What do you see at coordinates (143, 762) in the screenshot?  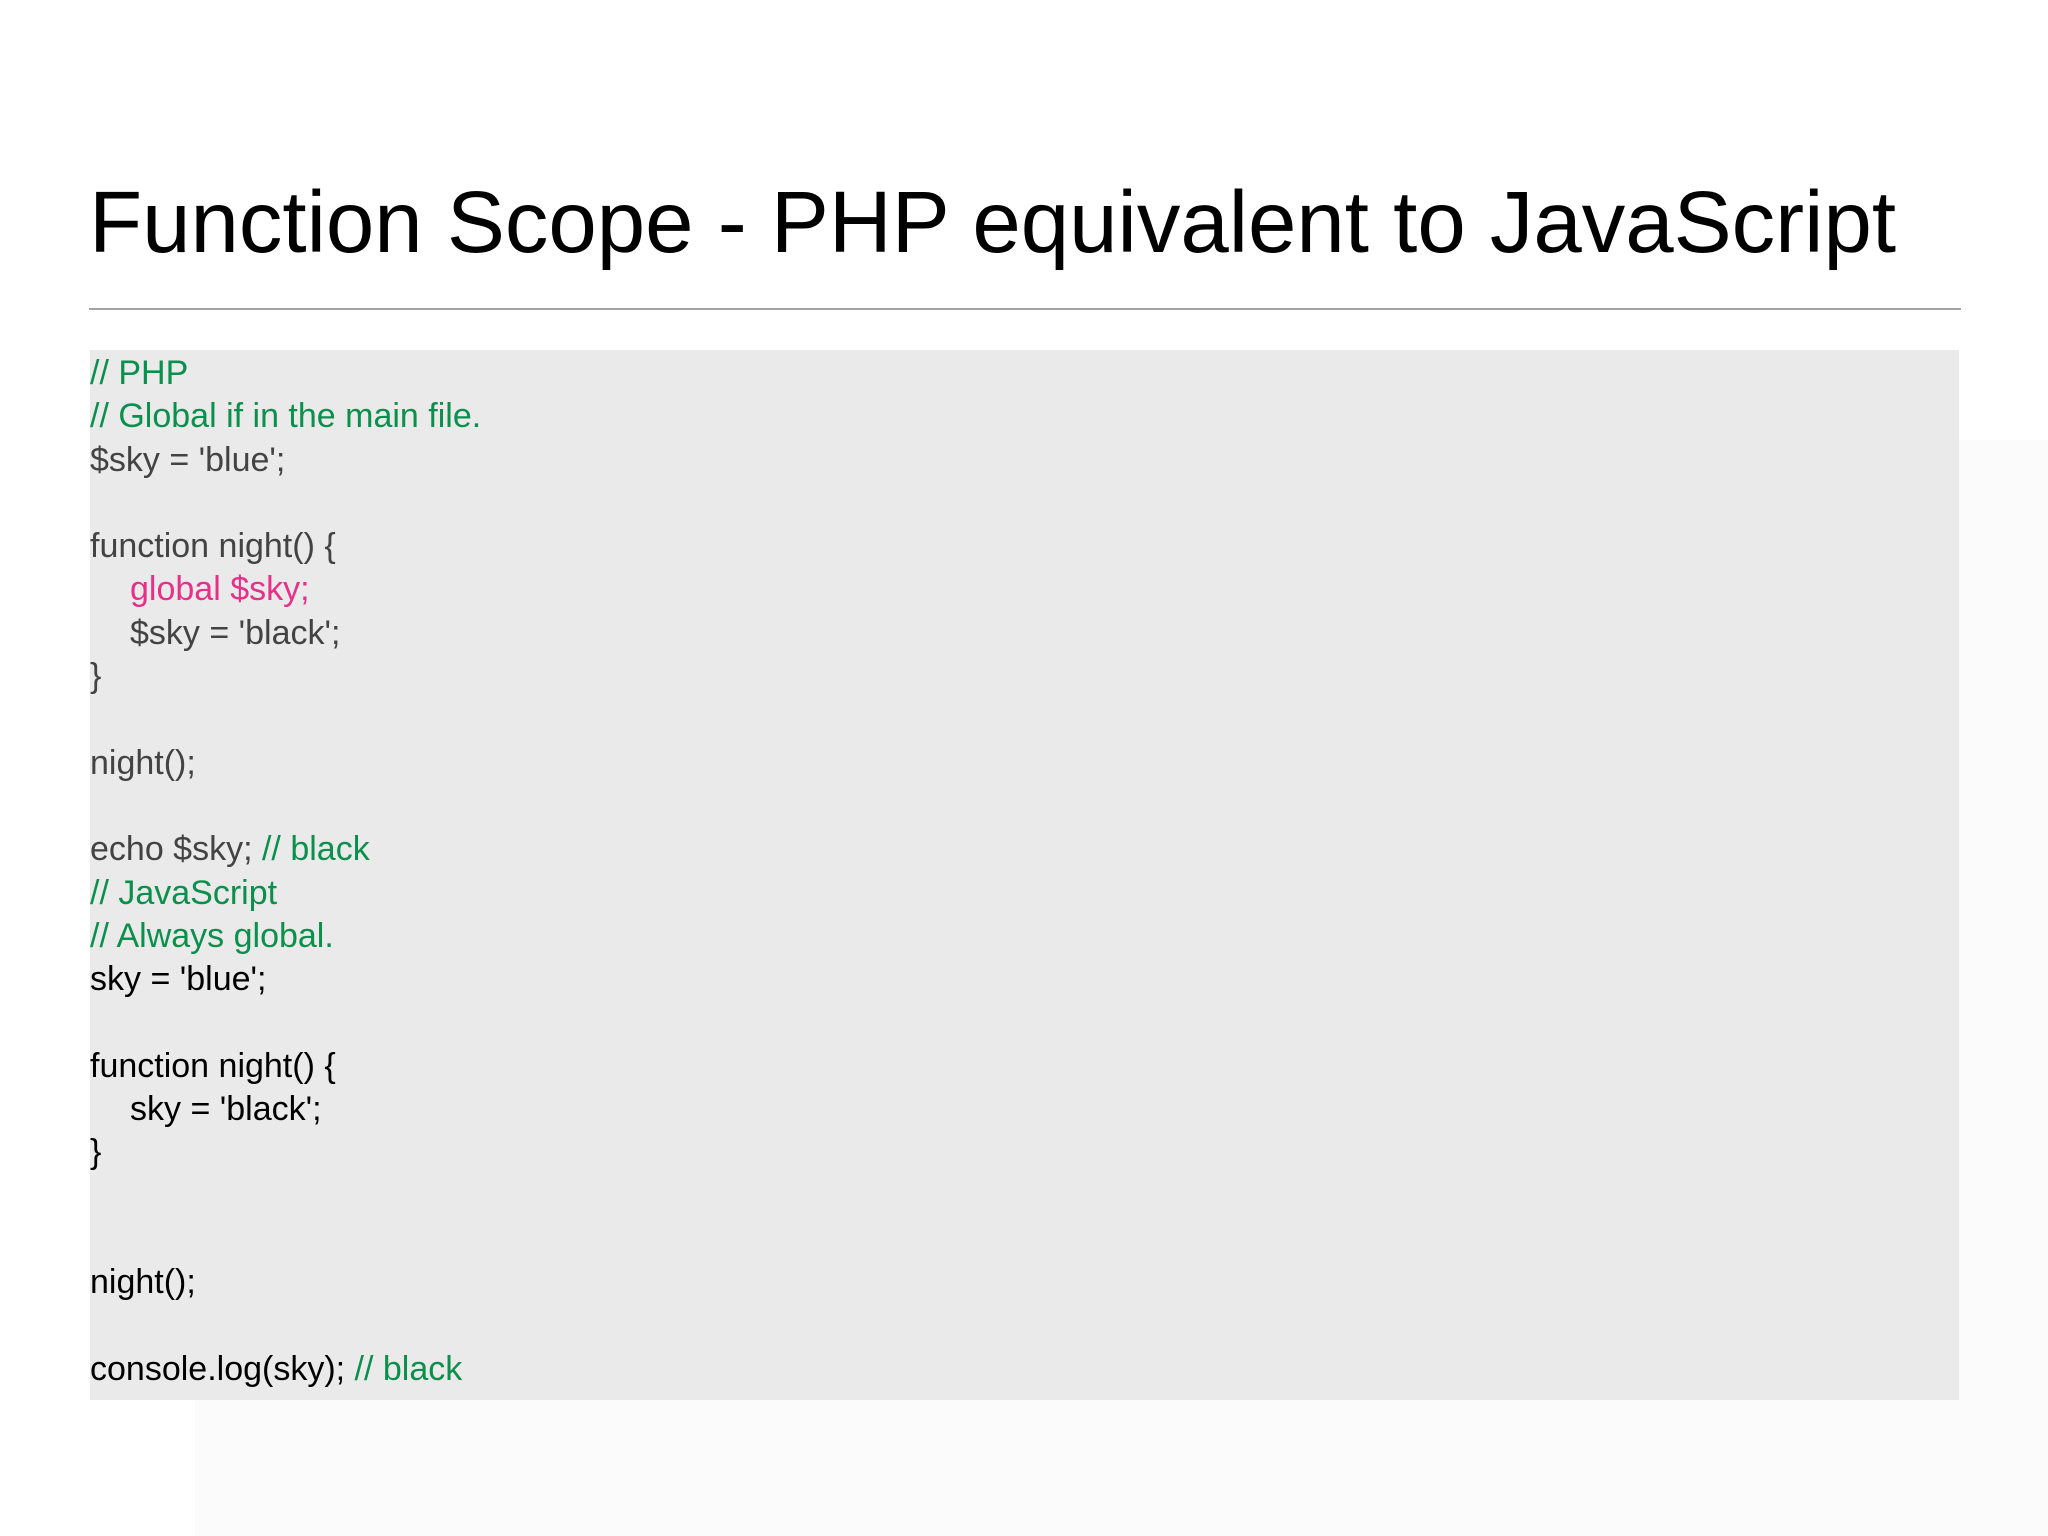 I see `php-function-call: night();` at bounding box center [143, 762].